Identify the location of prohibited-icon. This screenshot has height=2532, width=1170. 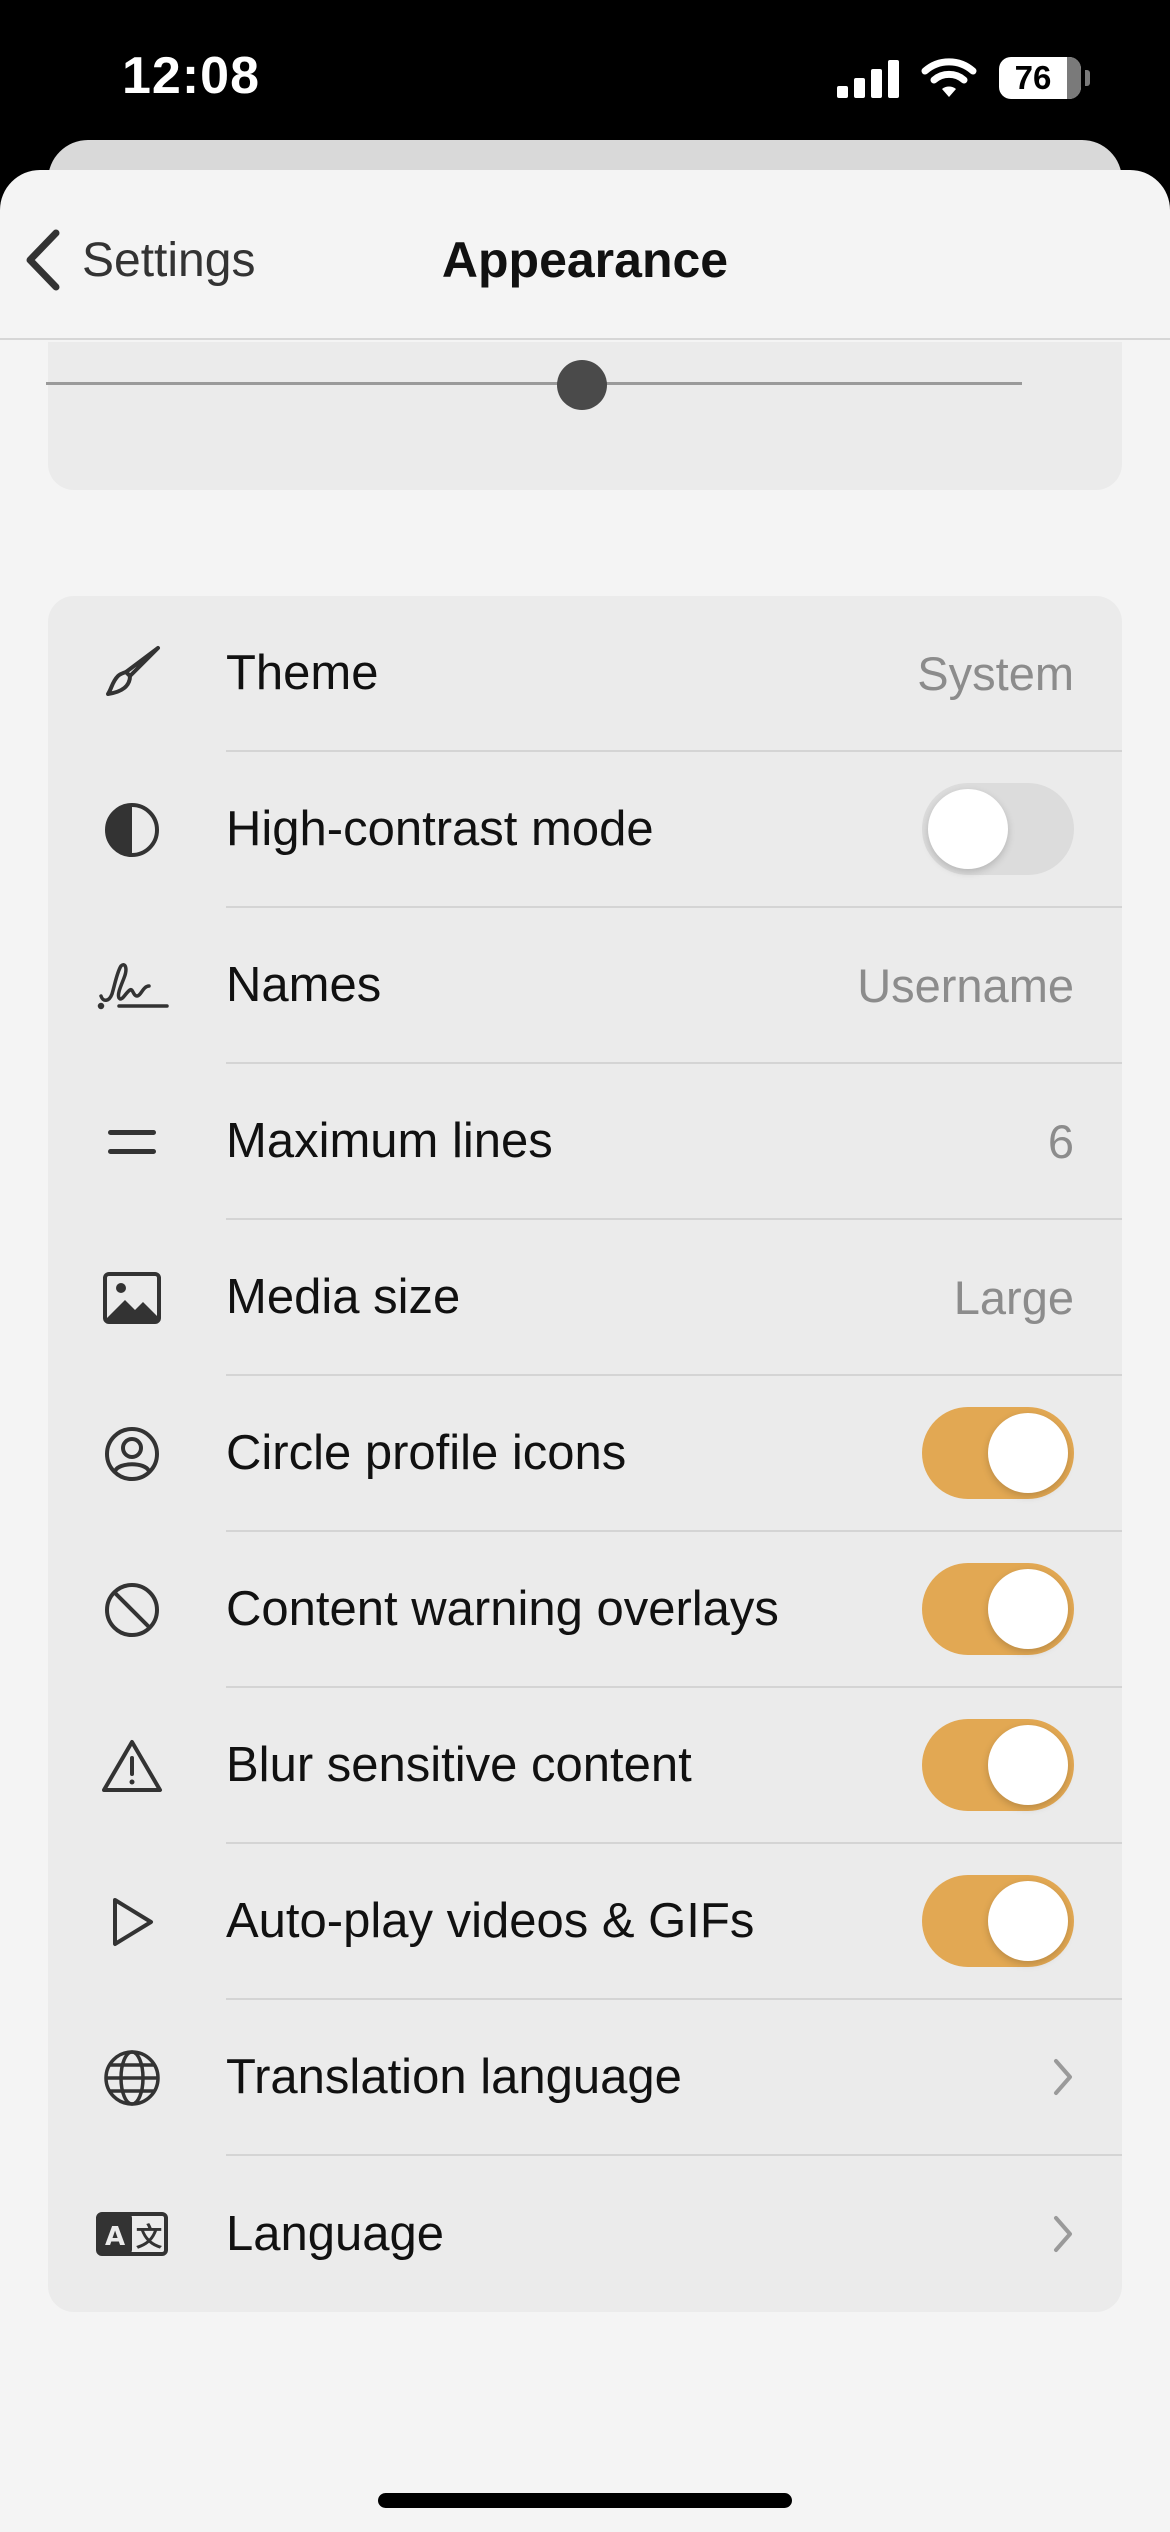
(137, 1610).